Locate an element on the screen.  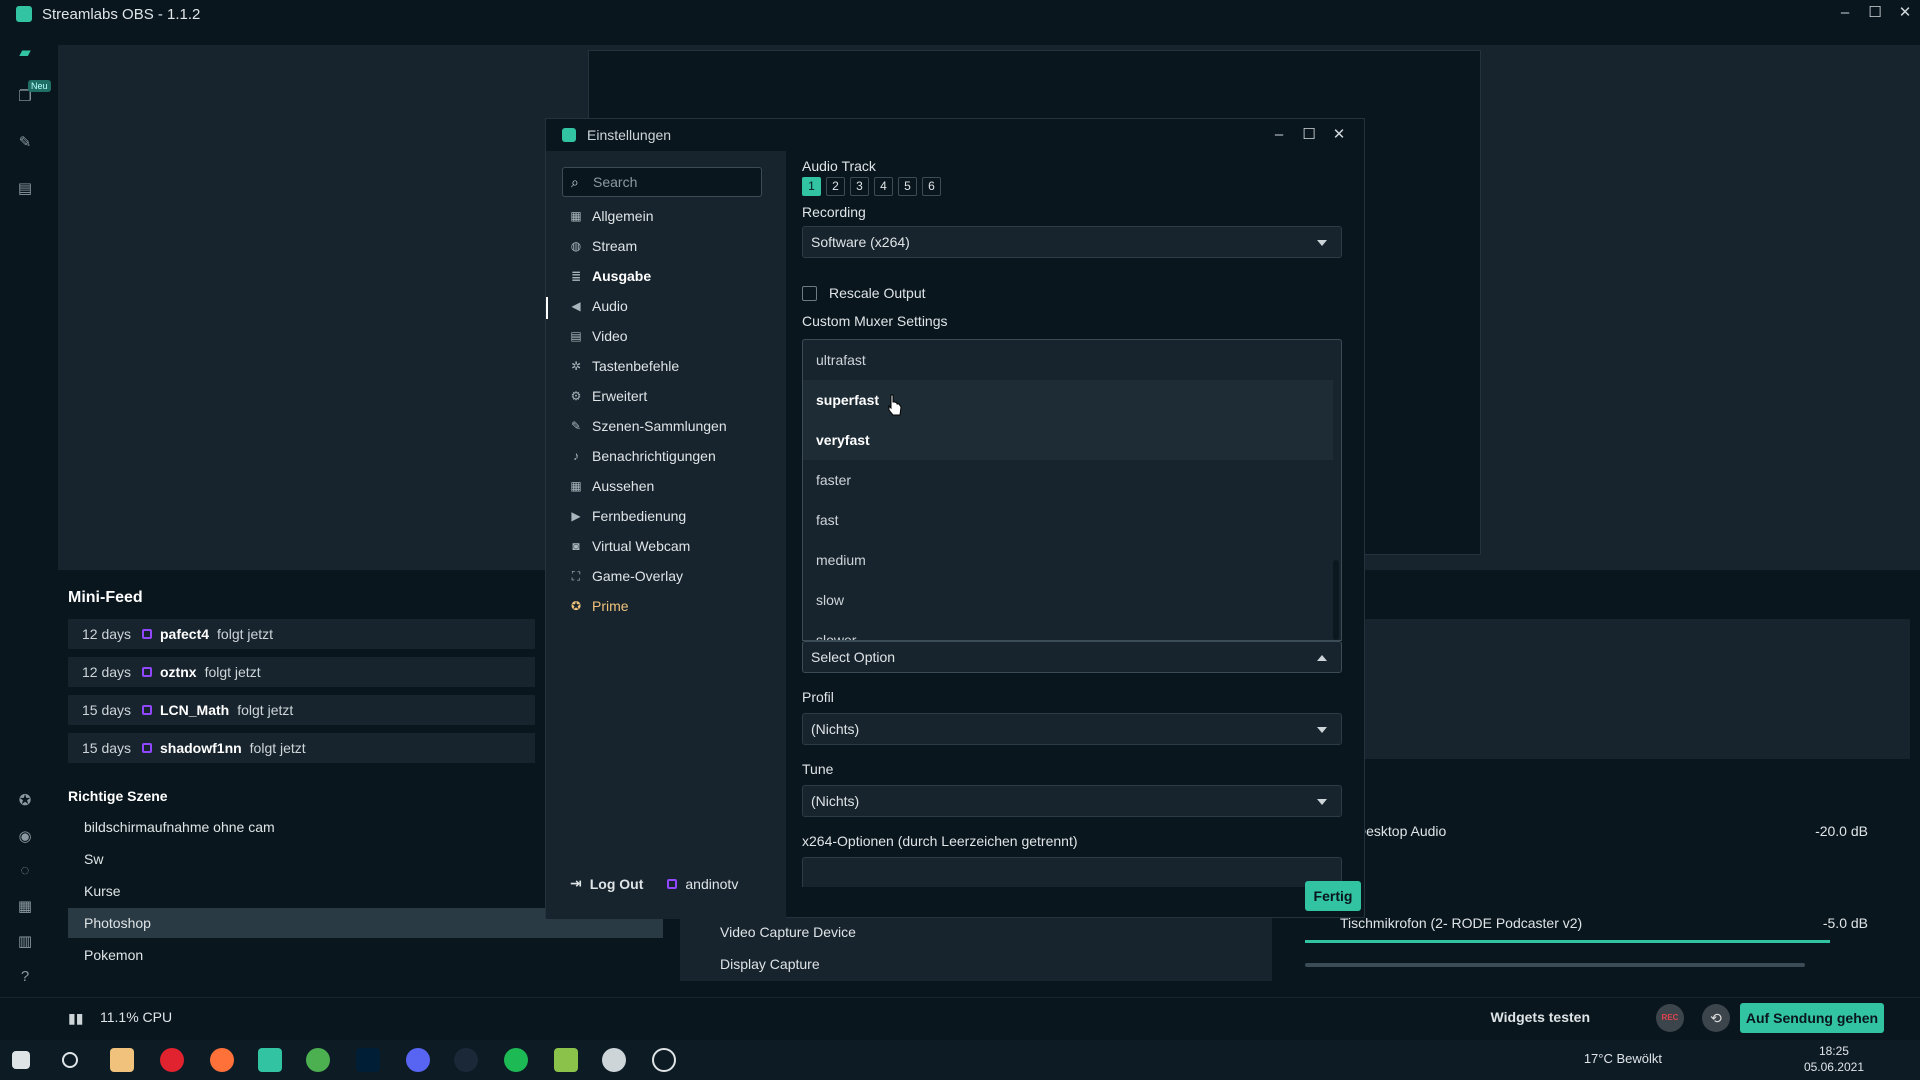
preset-option: slow is located at coordinates (1068, 600).